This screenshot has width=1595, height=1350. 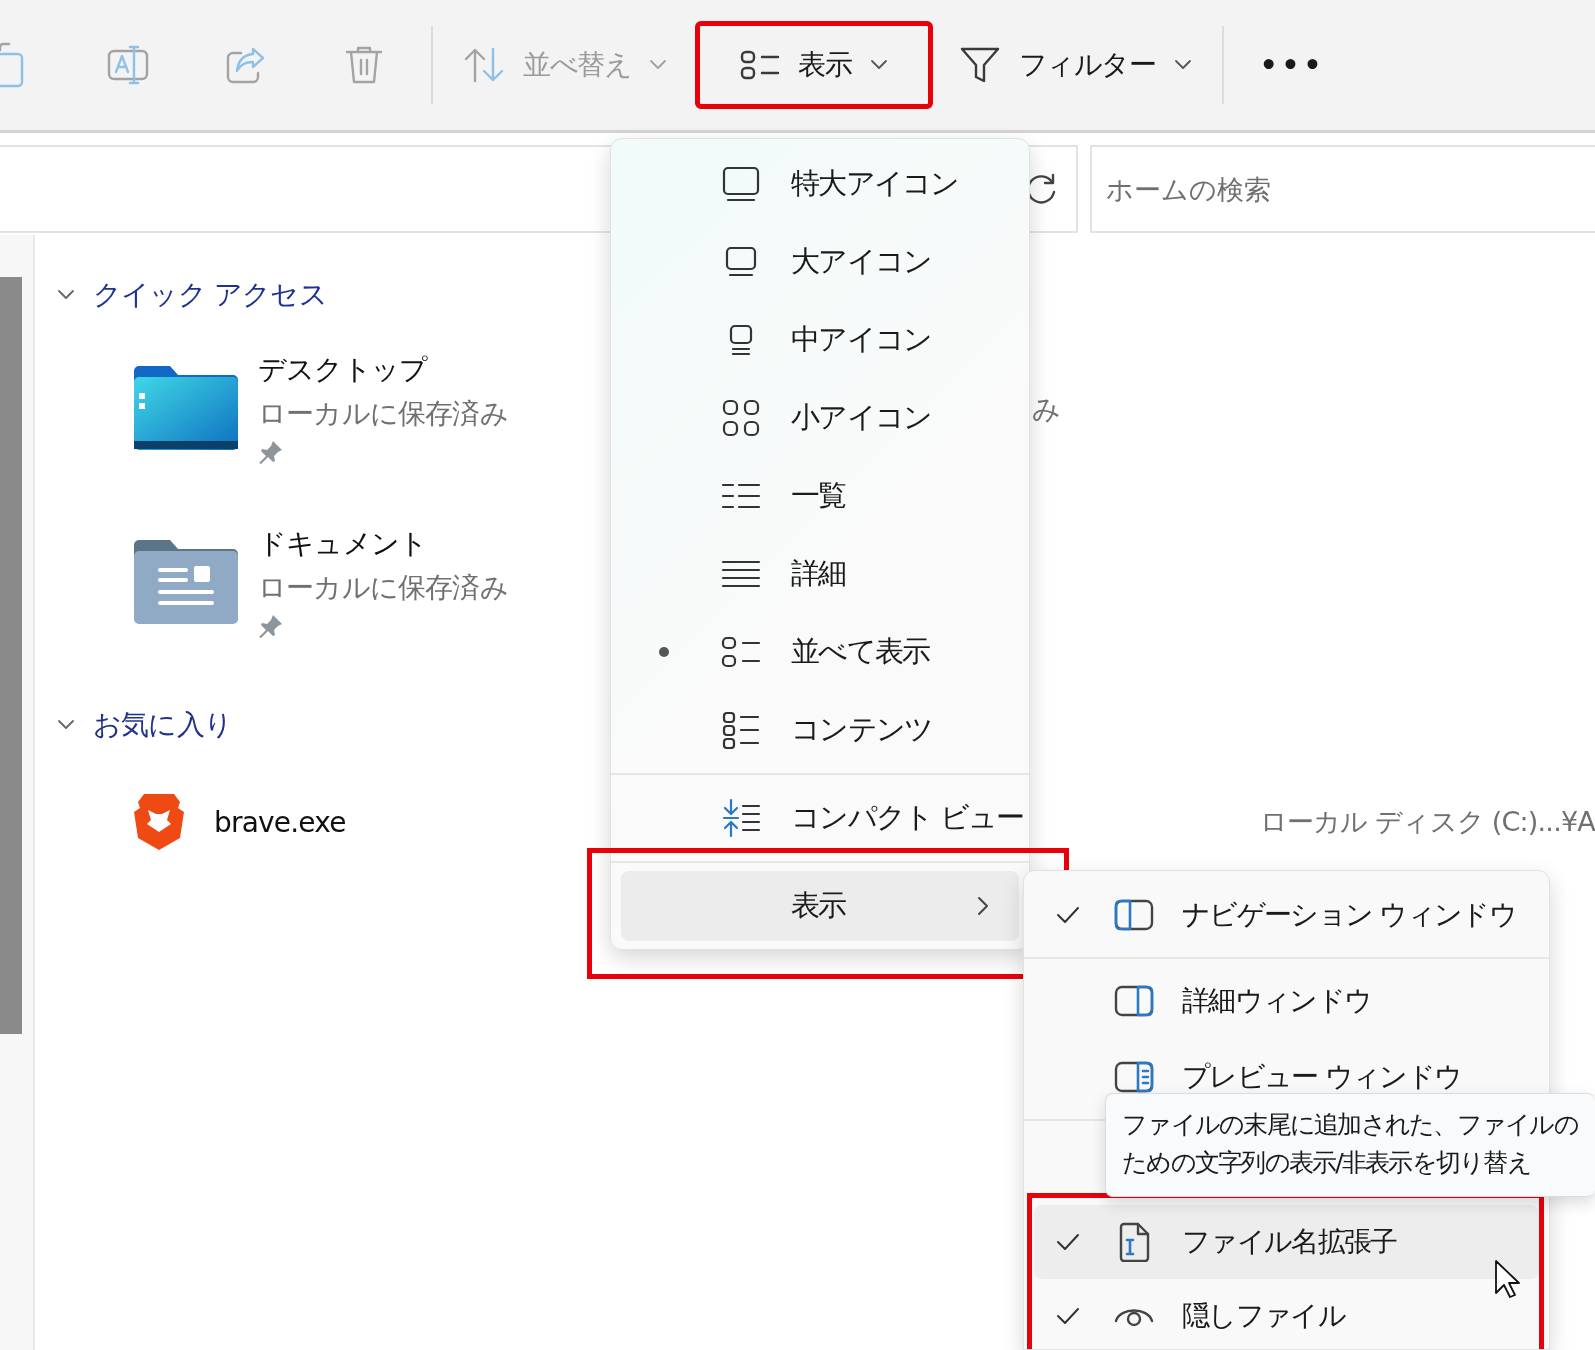 I want to click on tooltip-text: ための文字列の表示/非表示を切り替え, so click(x=1326, y=1163).